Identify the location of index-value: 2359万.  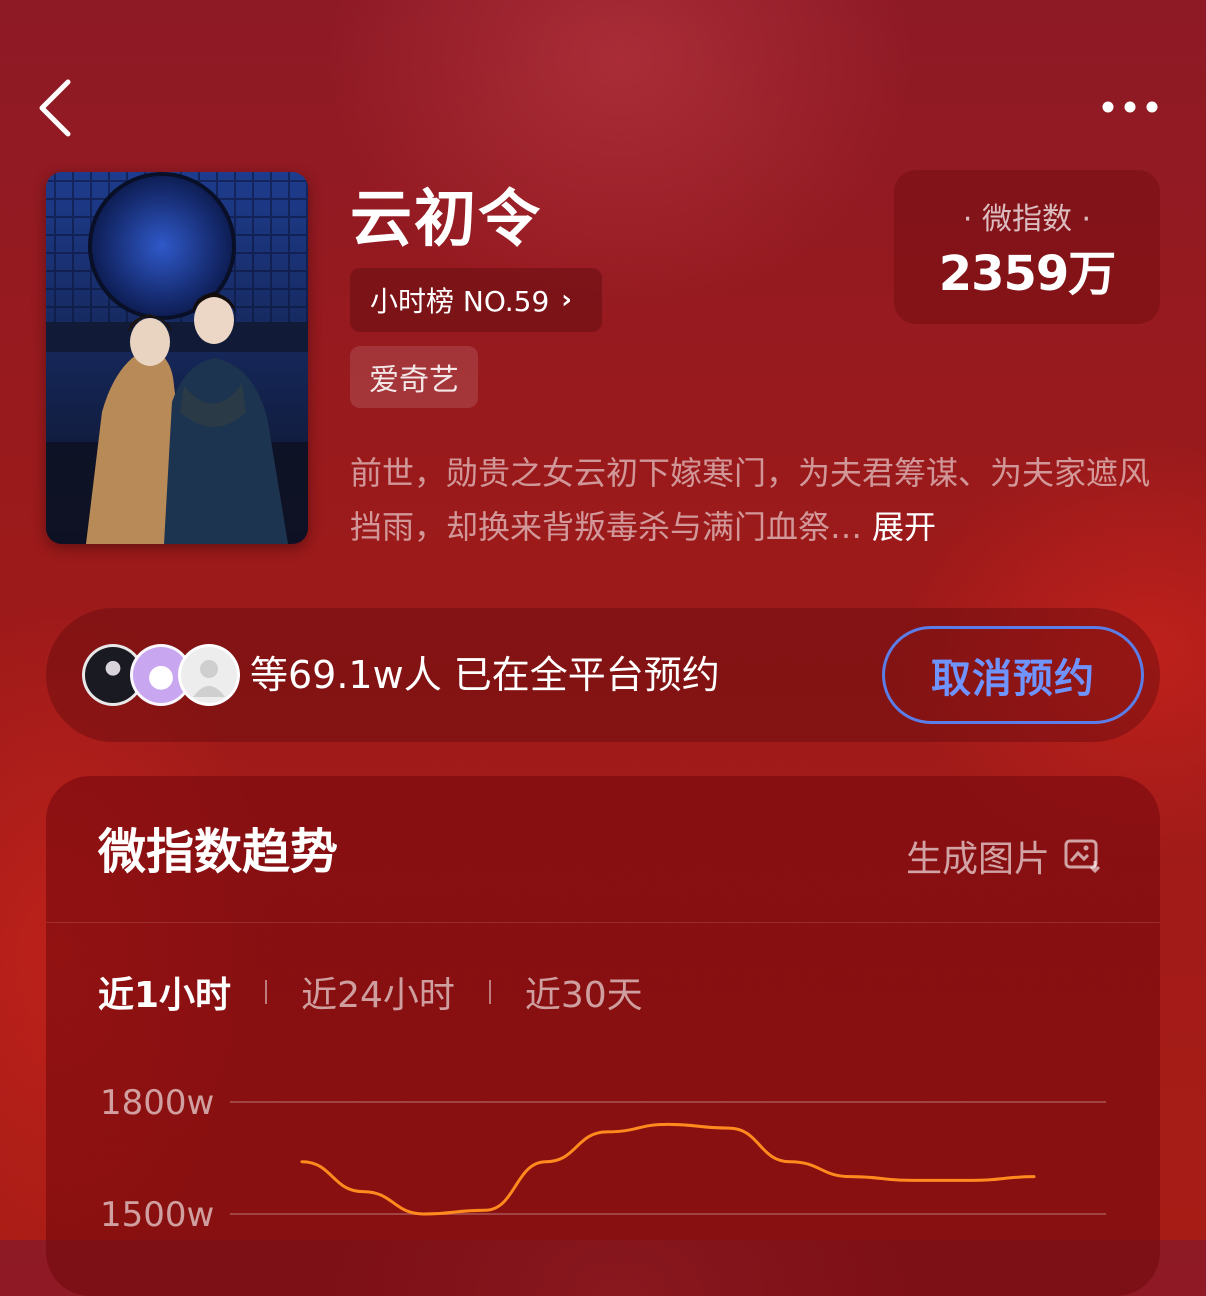
(1027, 274).